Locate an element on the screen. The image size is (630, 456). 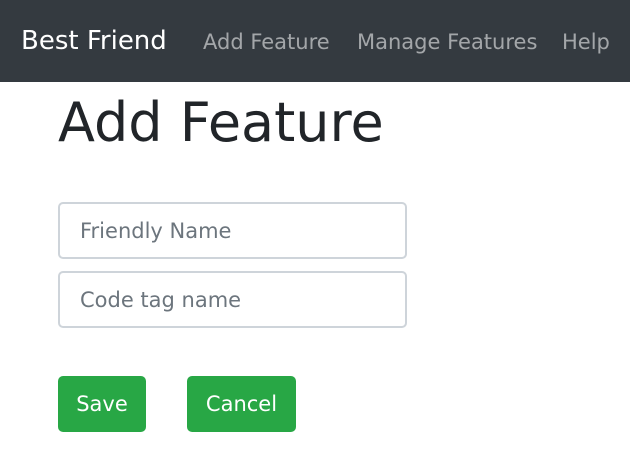
save-button: Save is located at coordinates (102, 404).